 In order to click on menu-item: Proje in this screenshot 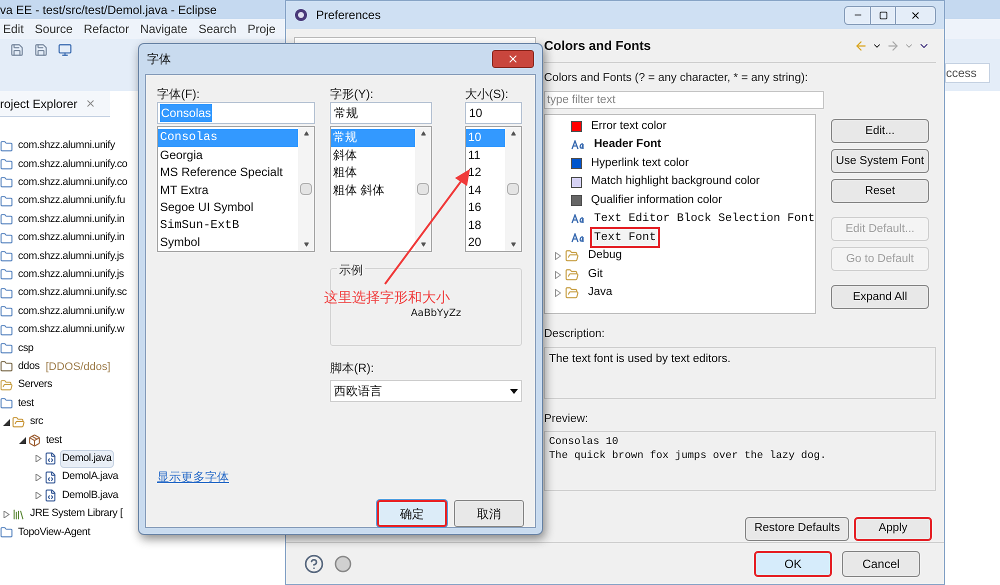, I will do `click(261, 29)`.